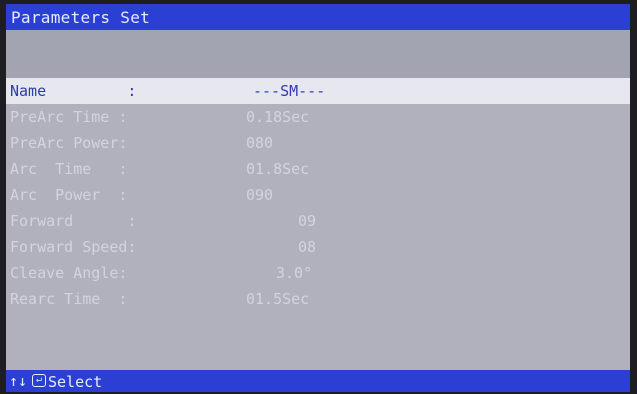 The height and width of the screenshot is (394, 637). Describe the element at coordinates (69, 195) in the screenshot. I see `param-label: Arc Power :` at that location.